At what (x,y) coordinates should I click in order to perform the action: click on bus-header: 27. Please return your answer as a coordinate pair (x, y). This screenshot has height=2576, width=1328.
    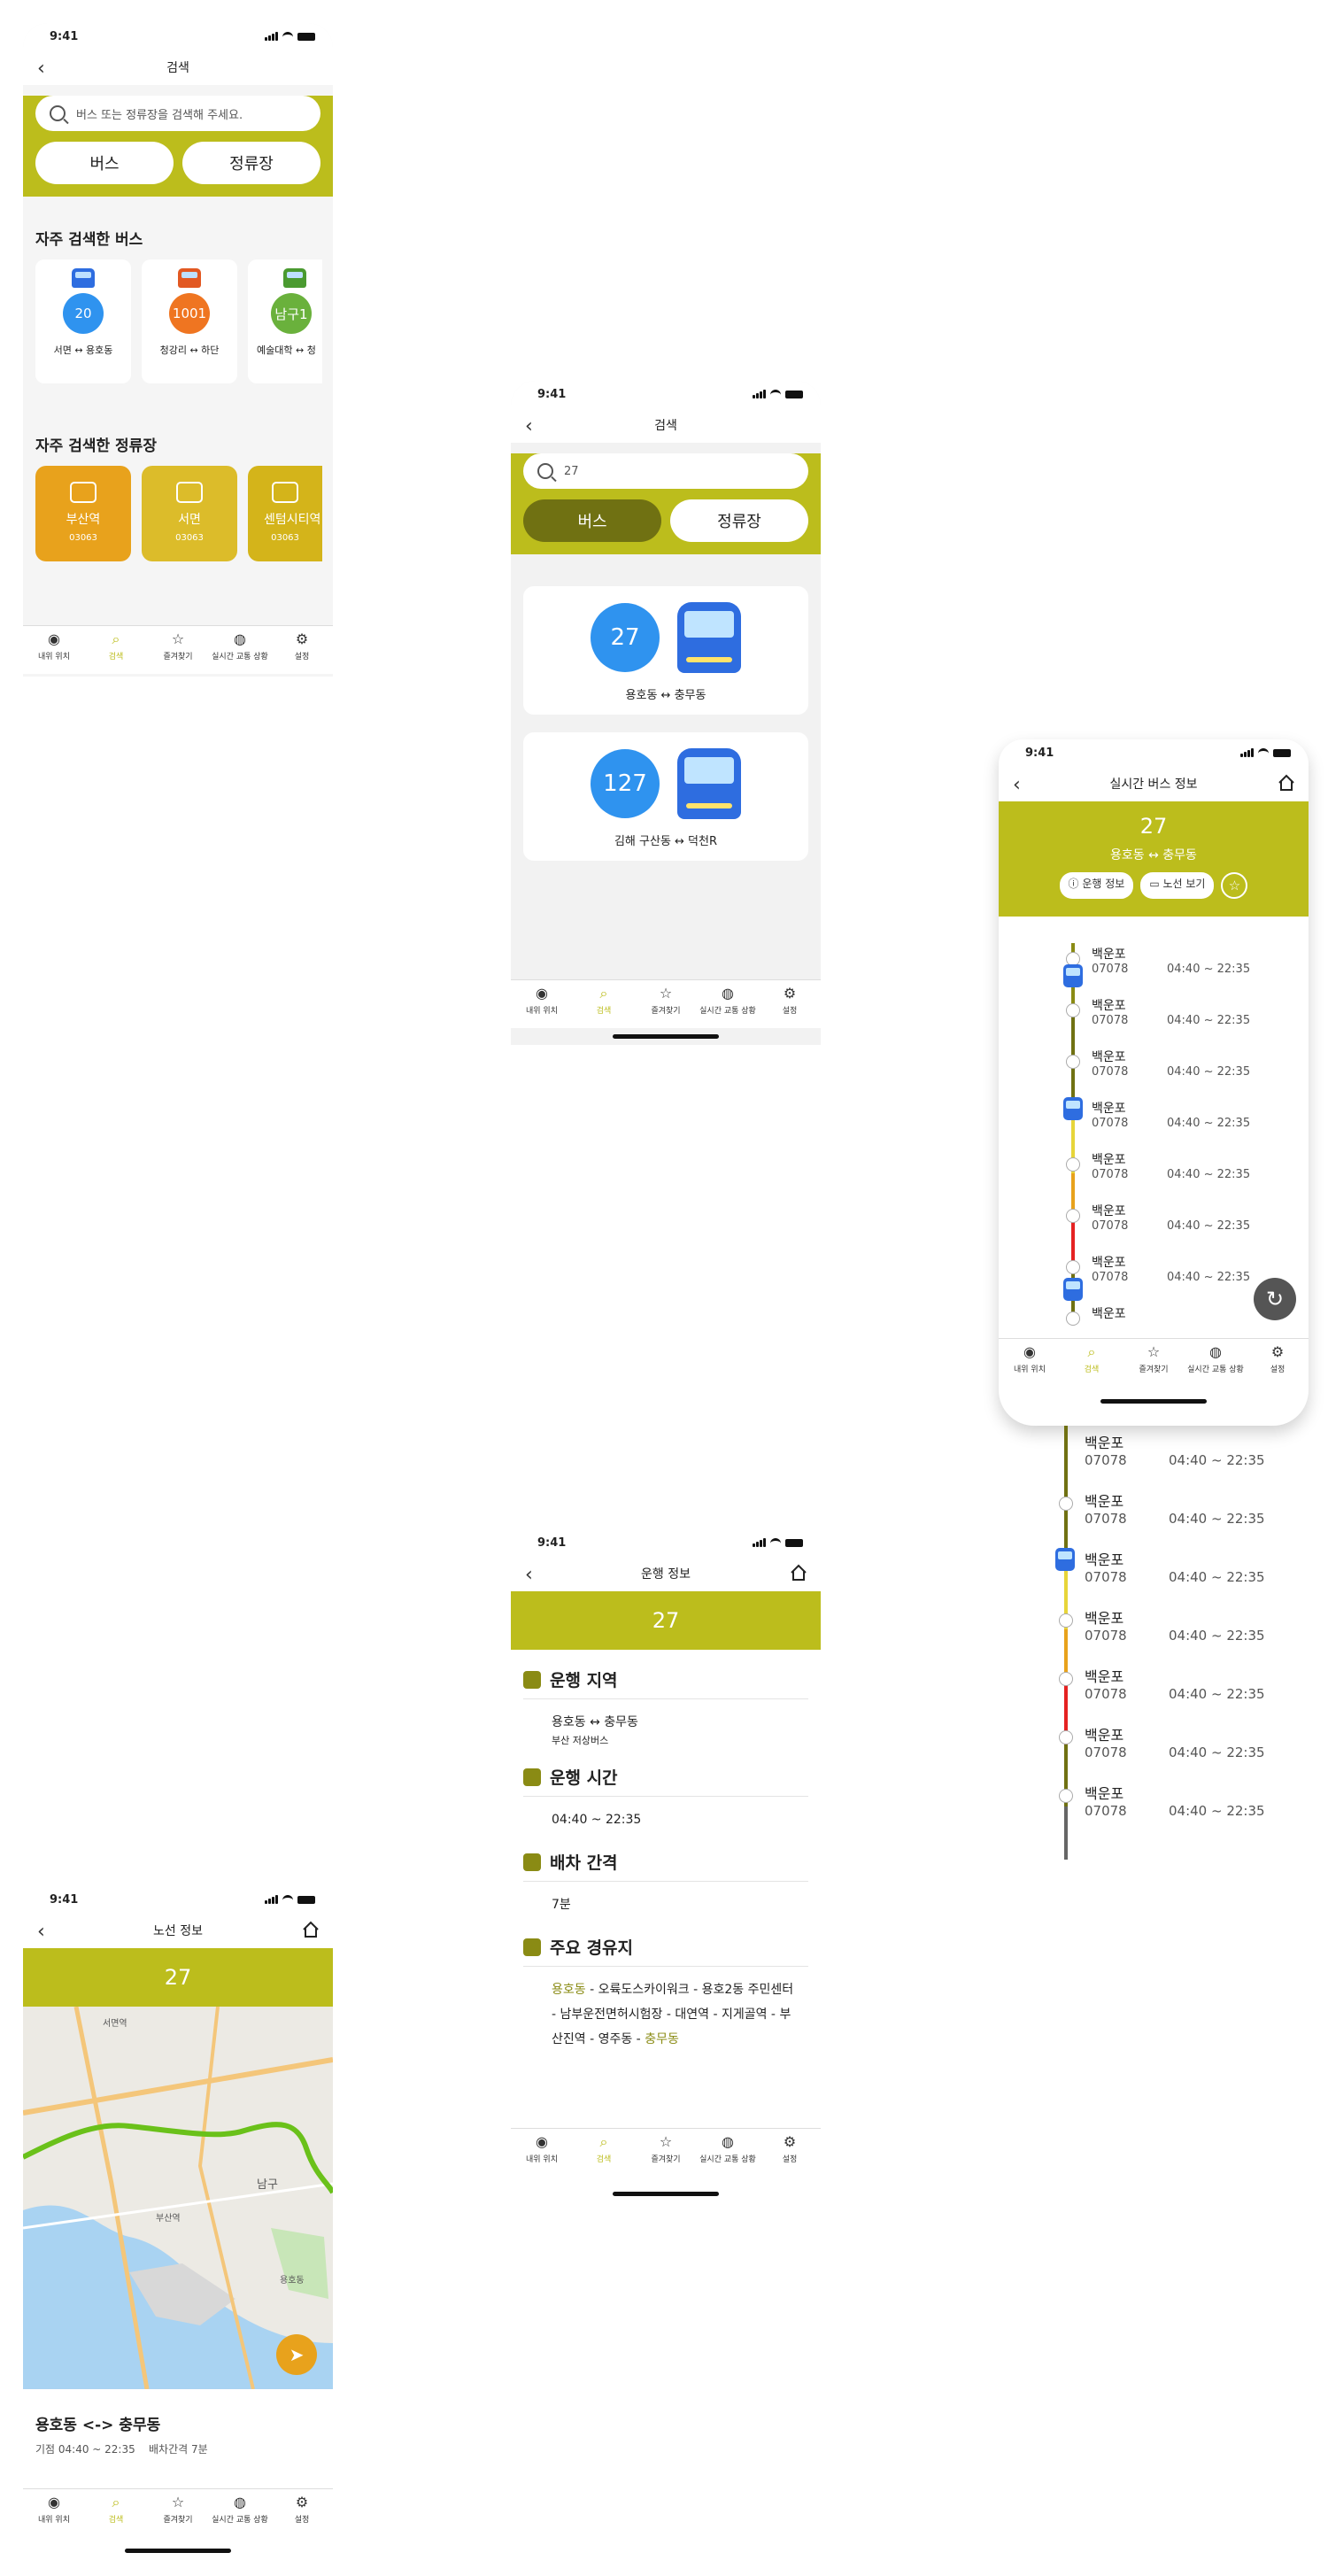
    Looking at the image, I should click on (666, 1620).